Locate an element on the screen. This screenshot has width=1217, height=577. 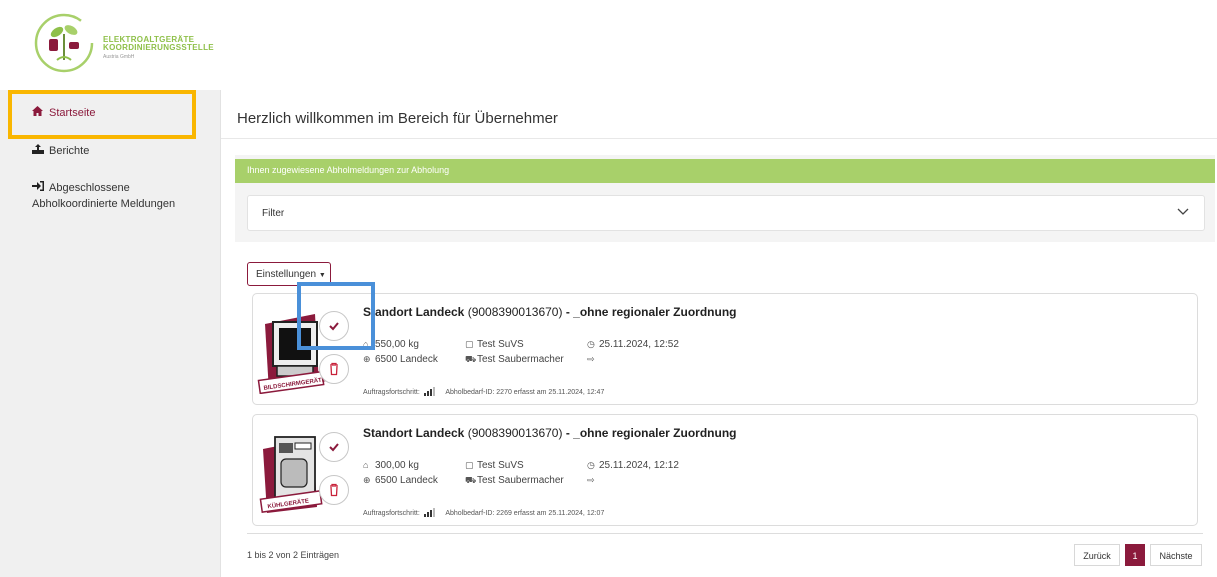
upload-icon is located at coordinates (38, 150).